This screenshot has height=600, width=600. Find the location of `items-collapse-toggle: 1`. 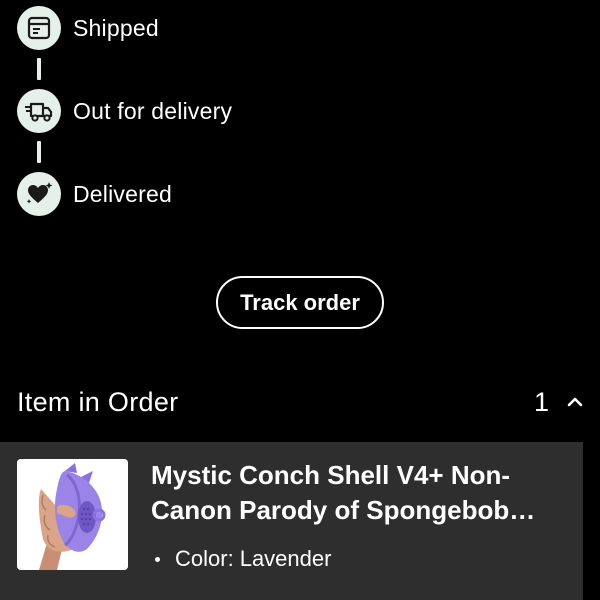

items-collapse-toggle: 1 is located at coordinates (558, 402).